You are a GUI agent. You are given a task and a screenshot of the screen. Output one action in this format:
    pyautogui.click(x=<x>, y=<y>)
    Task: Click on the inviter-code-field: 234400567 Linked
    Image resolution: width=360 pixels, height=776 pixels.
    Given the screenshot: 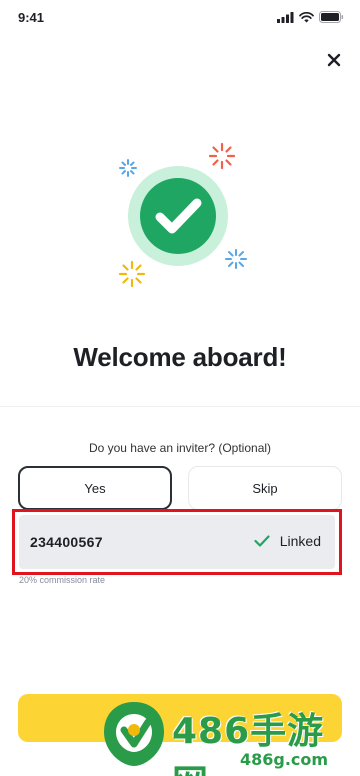 What is the action you would take?
    pyautogui.click(x=177, y=542)
    